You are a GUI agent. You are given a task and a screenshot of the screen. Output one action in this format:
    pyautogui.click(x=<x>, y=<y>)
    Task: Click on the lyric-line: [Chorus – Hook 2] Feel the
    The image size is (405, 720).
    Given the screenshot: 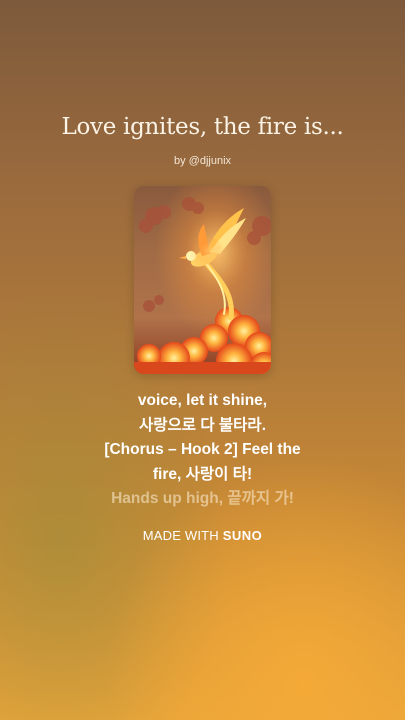 What is the action you would take?
    pyautogui.click(x=202, y=449)
    